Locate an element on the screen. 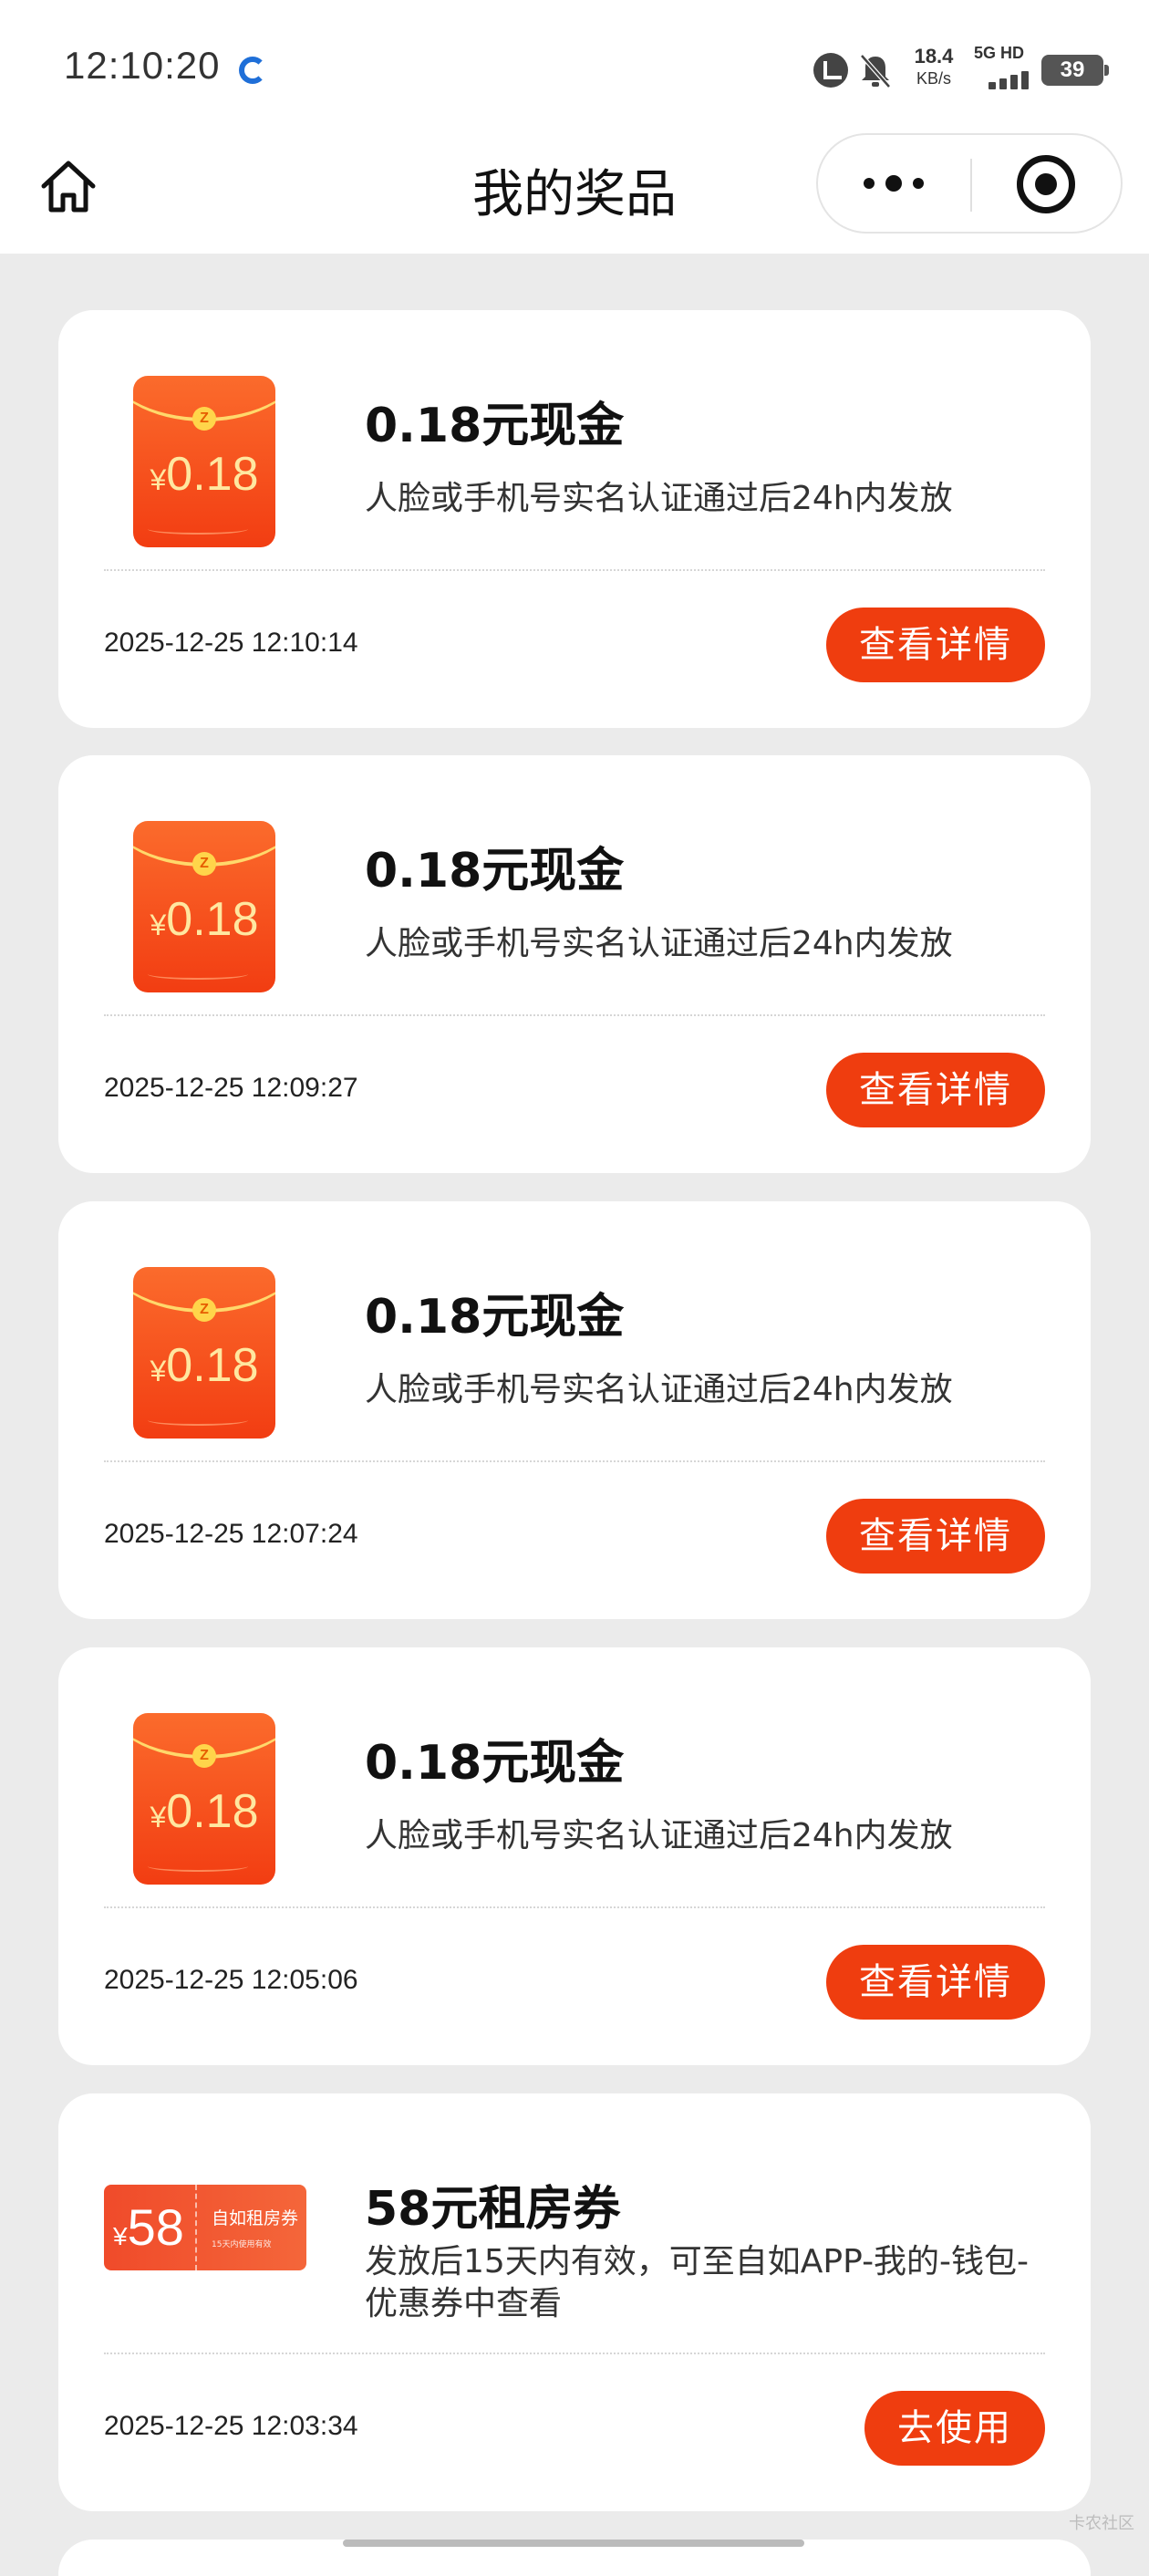 The height and width of the screenshot is (2576, 1149). prize-title: 58元租房券 is located at coordinates (493, 2209).